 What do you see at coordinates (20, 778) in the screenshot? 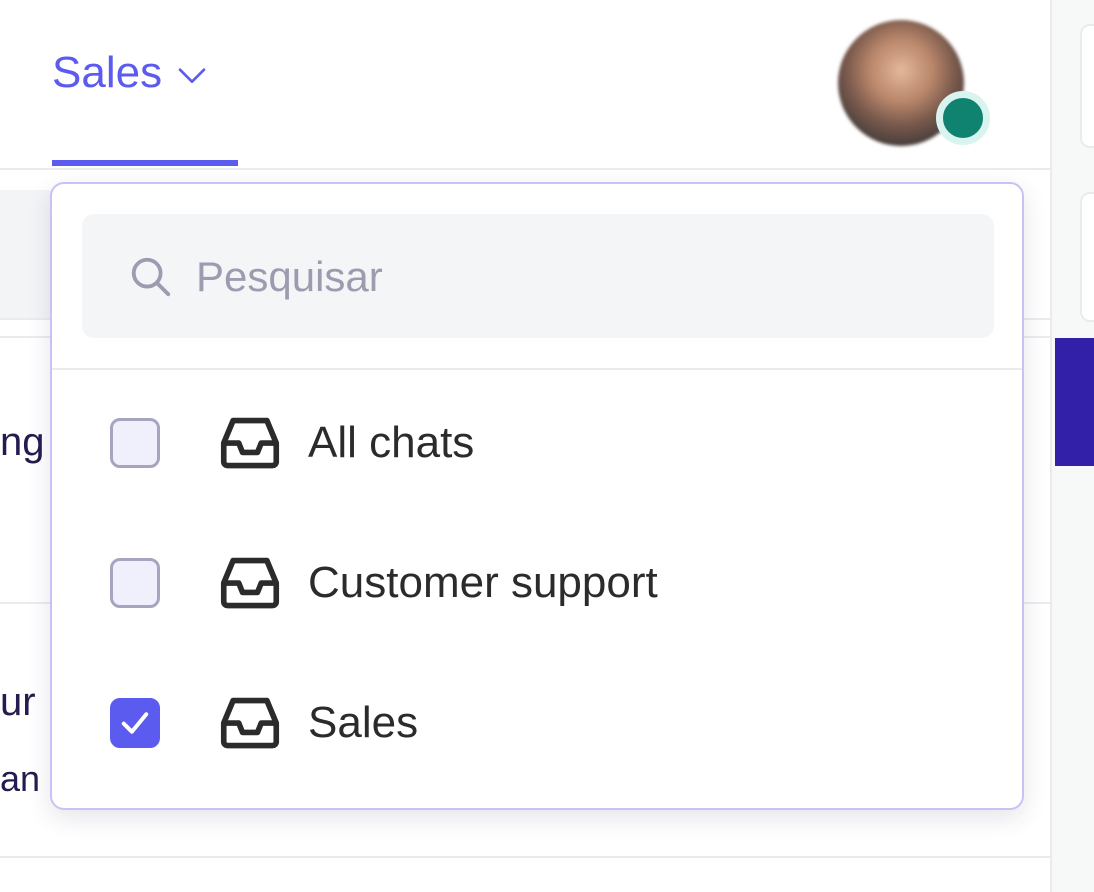
I see `list-item-preview: an` at bounding box center [20, 778].